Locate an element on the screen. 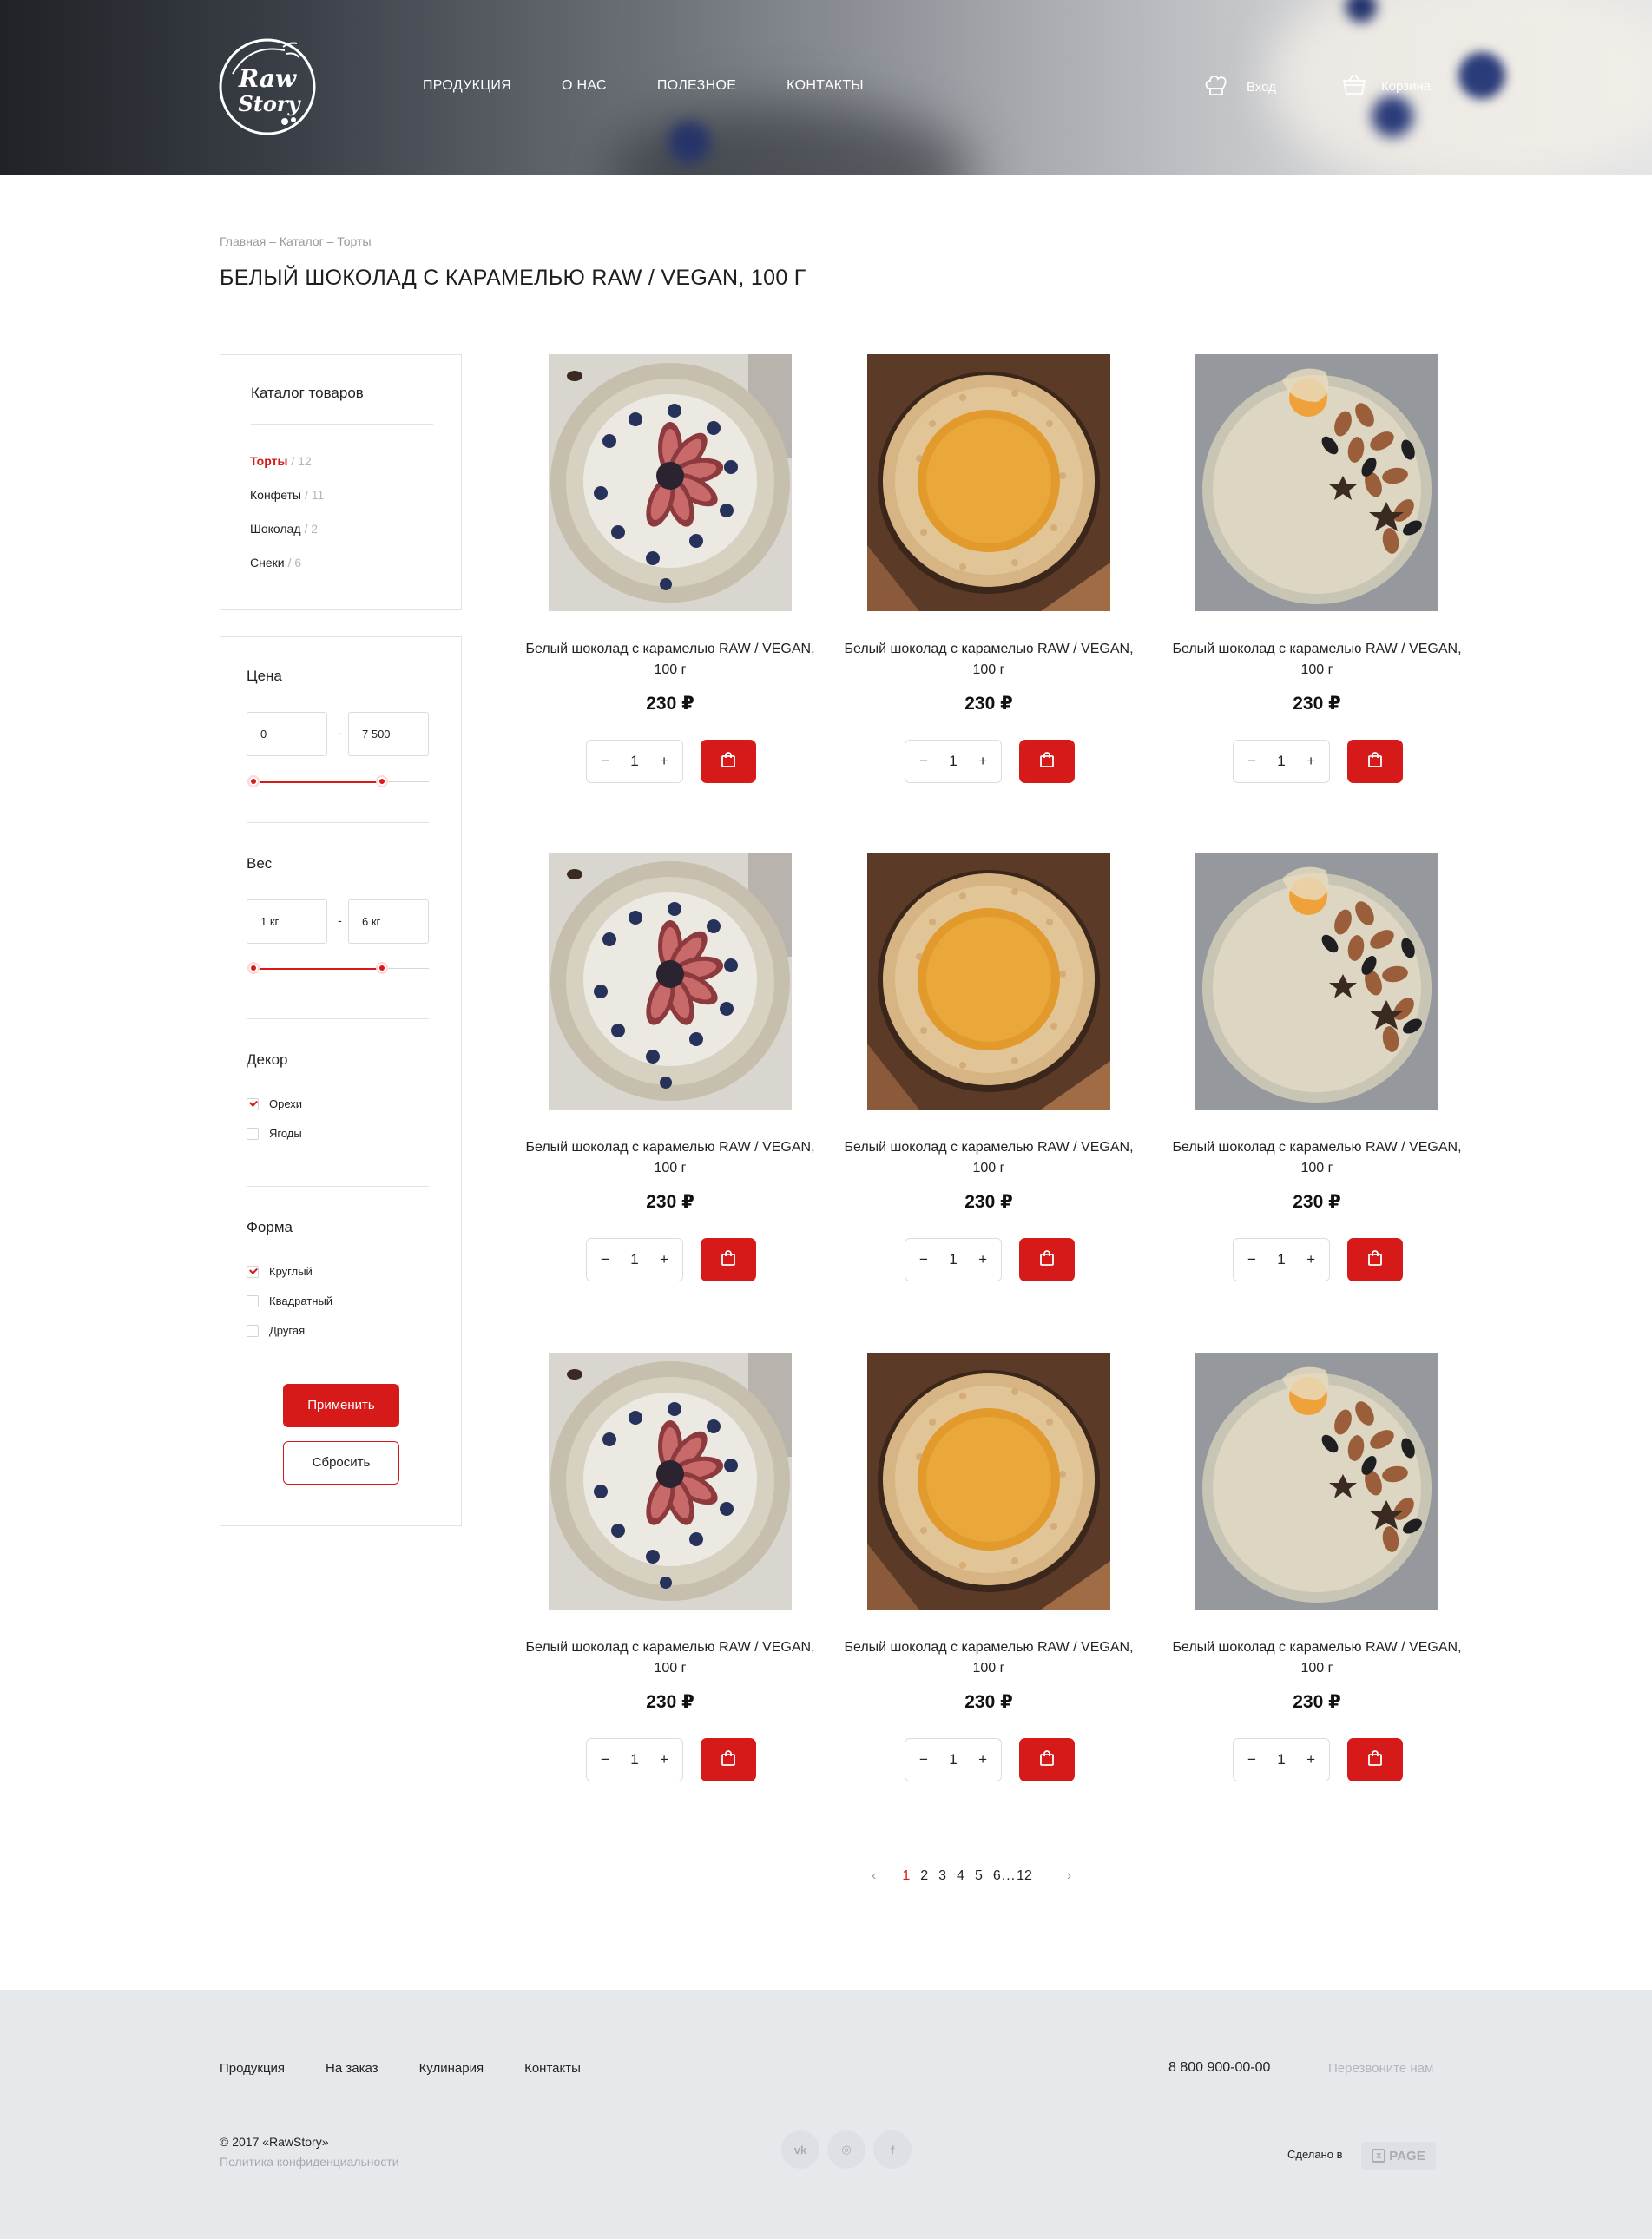 Image resolution: width=1652 pixels, height=2239 pixels. footer-phone: 8 800 900-00-00 is located at coordinates (1219, 2068).